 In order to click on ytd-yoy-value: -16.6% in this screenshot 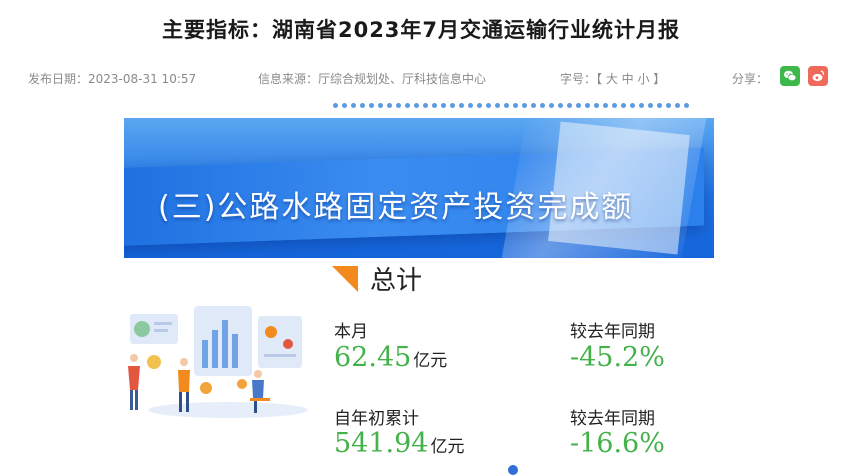, I will do `click(617, 443)`.